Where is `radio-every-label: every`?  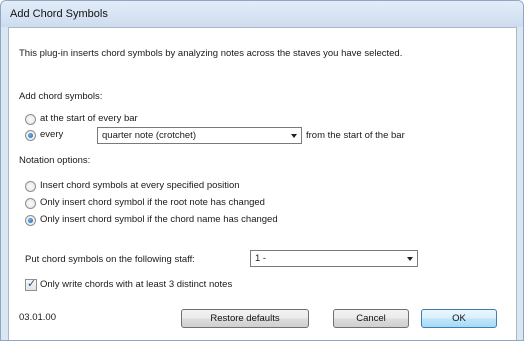
radio-every-label: every is located at coordinates (51, 134).